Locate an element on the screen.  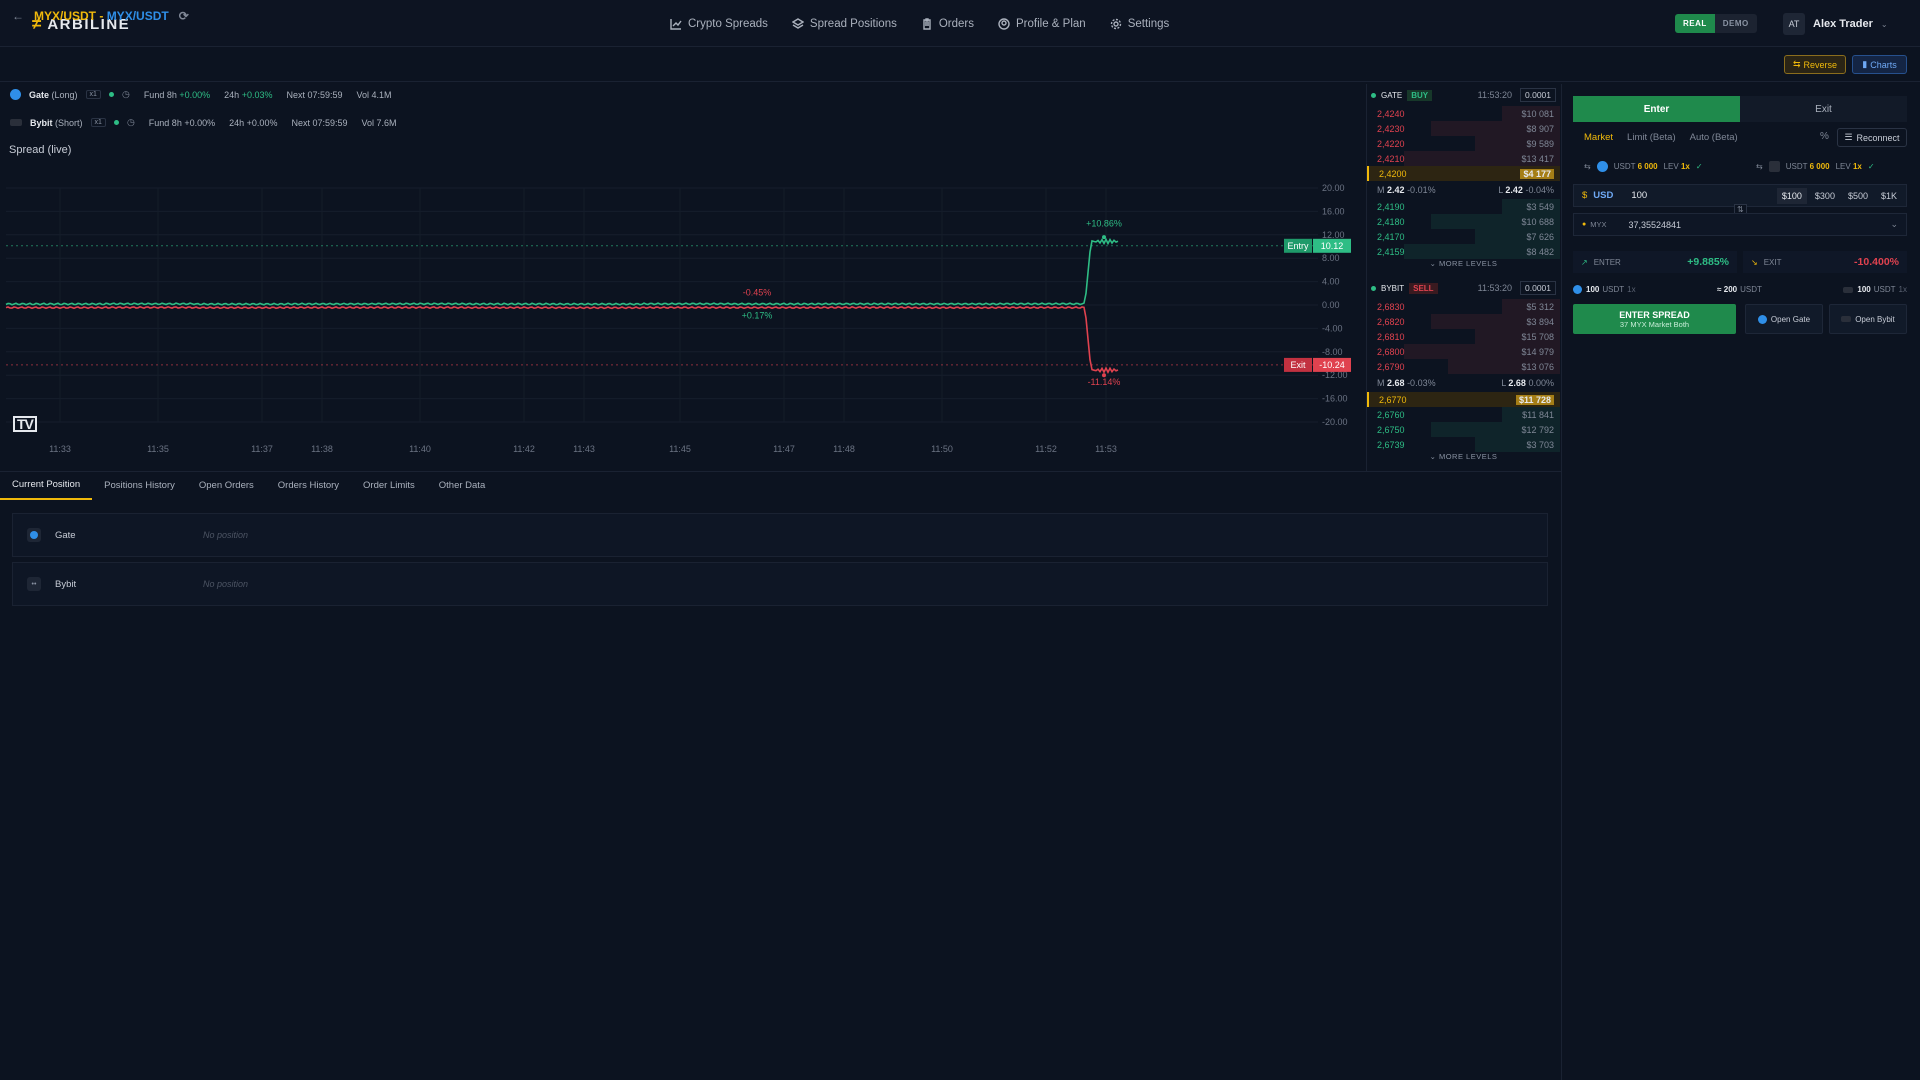
book-row: 2,6810 $15 708 is located at coordinates (1463, 336).